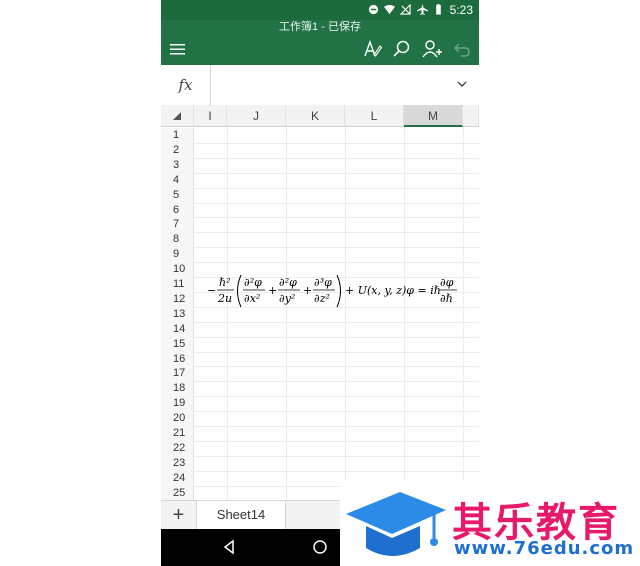 The width and height of the screenshot is (640, 566). What do you see at coordinates (177, 404) in the screenshot?
I see `row-header-19: 19` at bounding box center [177, 404].